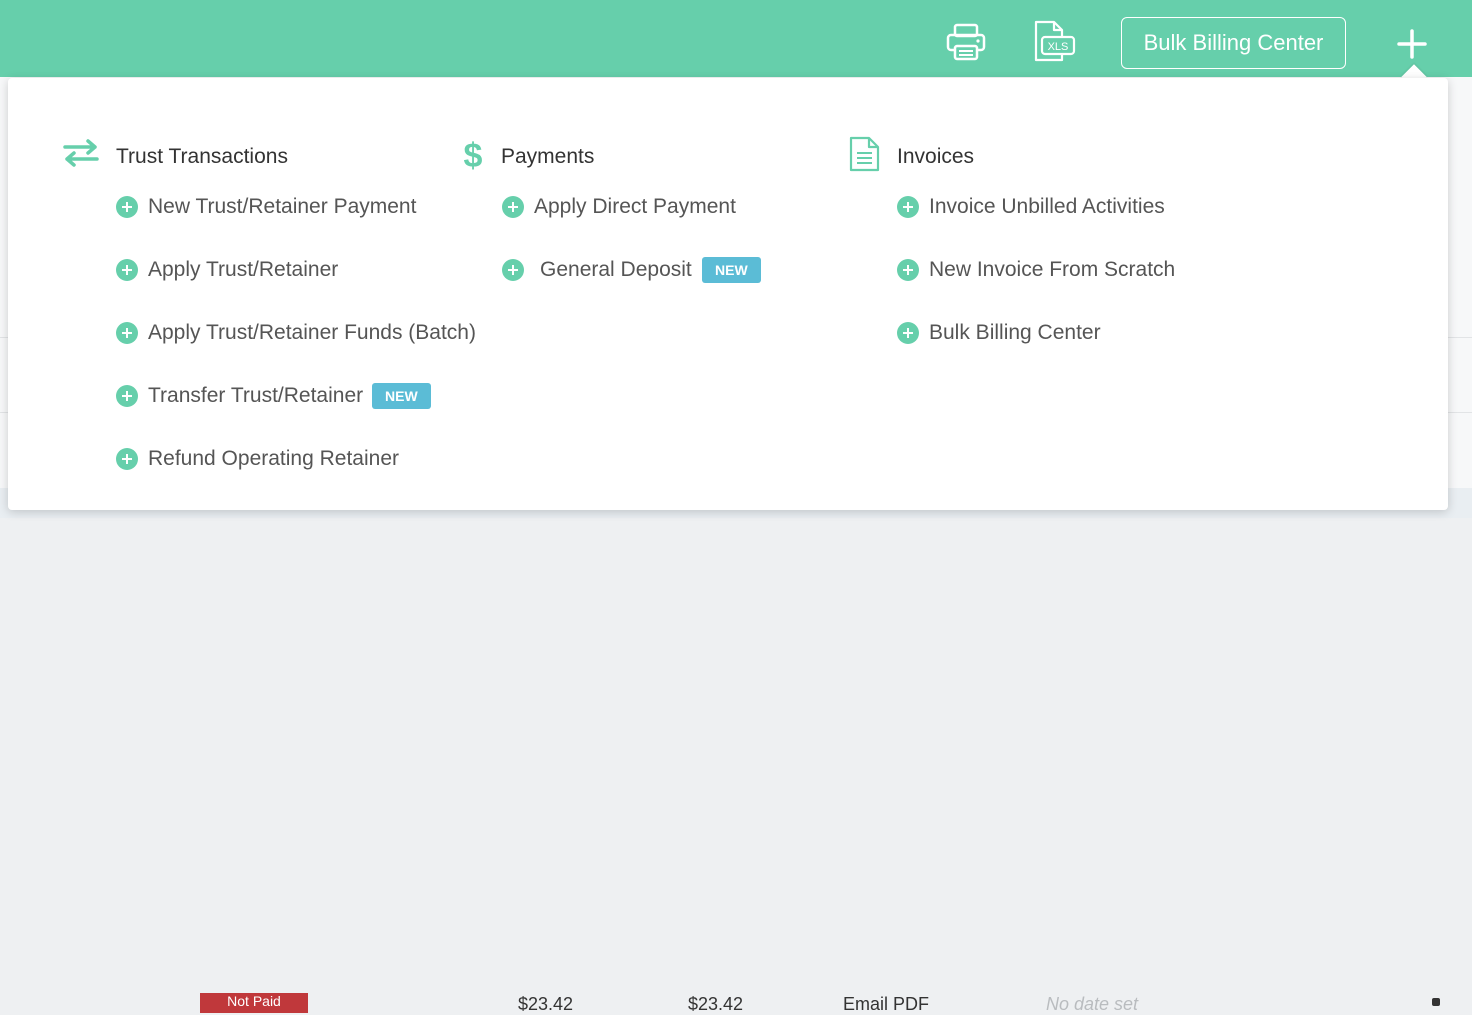 The height and width of the screenshot is (1015, 1472). I want to click on scrollbar-thumb, so click(1436, 1002).